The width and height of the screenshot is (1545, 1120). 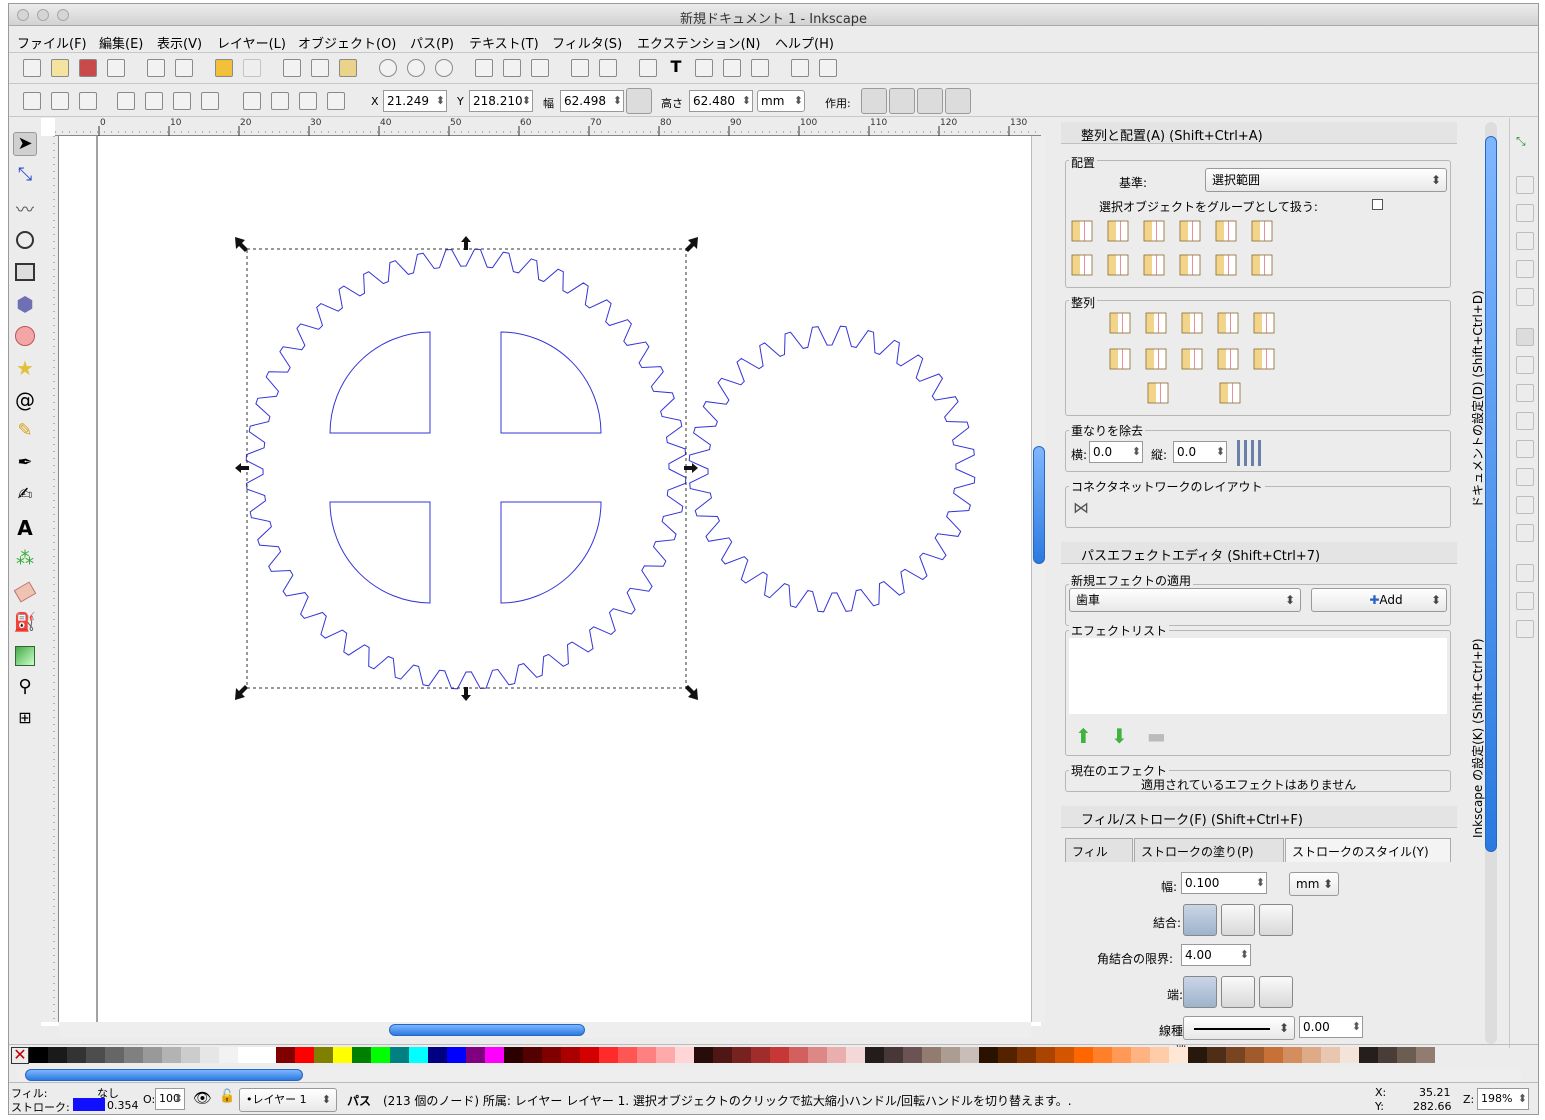 What do you see at coordinates (25, 176) in the screenshot?
I see `node-tool-icon: ⤡` at bounding box center [25, 176].